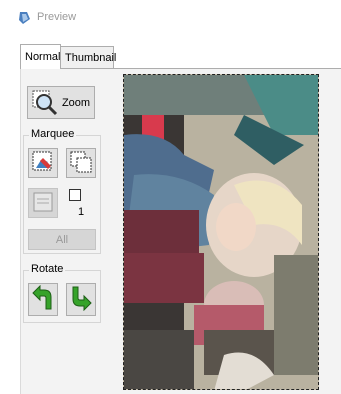 The width and height of the screenshot is (341, 394). I want to click on zoom-magnifier-icon, so click(45, 103).